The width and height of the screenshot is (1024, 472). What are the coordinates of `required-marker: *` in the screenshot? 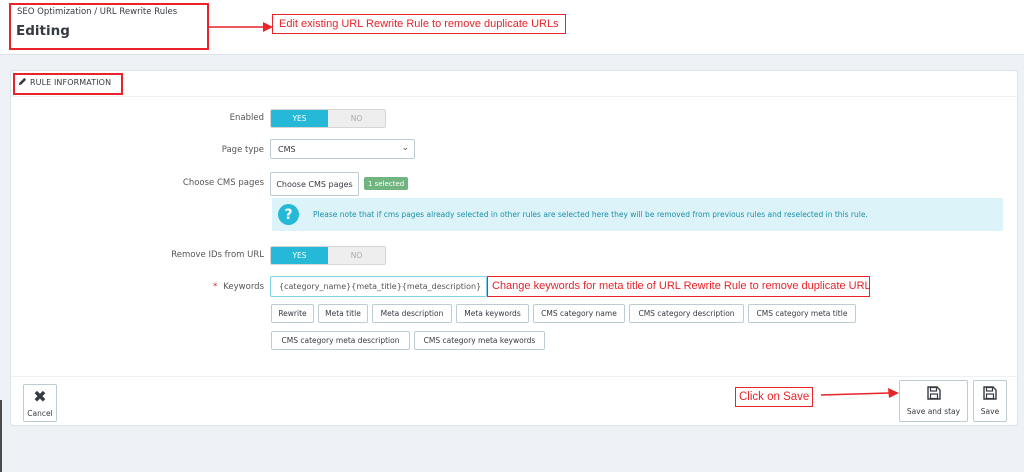 It's located at (215, 287).